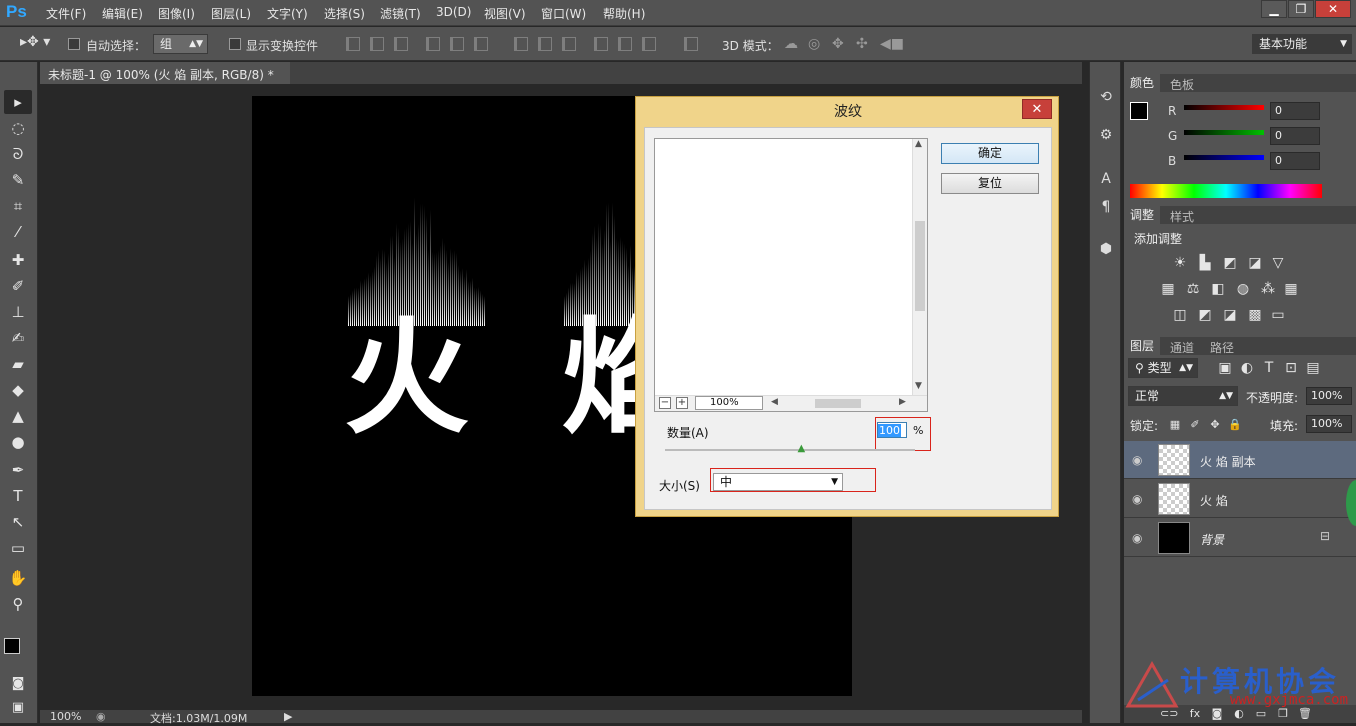 The height and width of the screenshot is (726, 1356). Describe the element at coordinates (66, 13) in the screenshot. I see `menu-file: 文件(F)` at that location.